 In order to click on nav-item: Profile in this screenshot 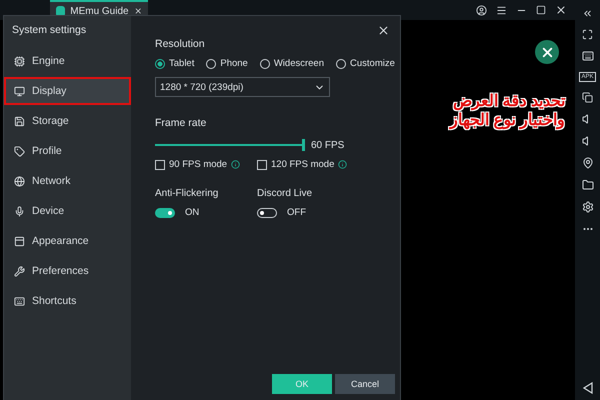, I will do `click(67, 151)`.